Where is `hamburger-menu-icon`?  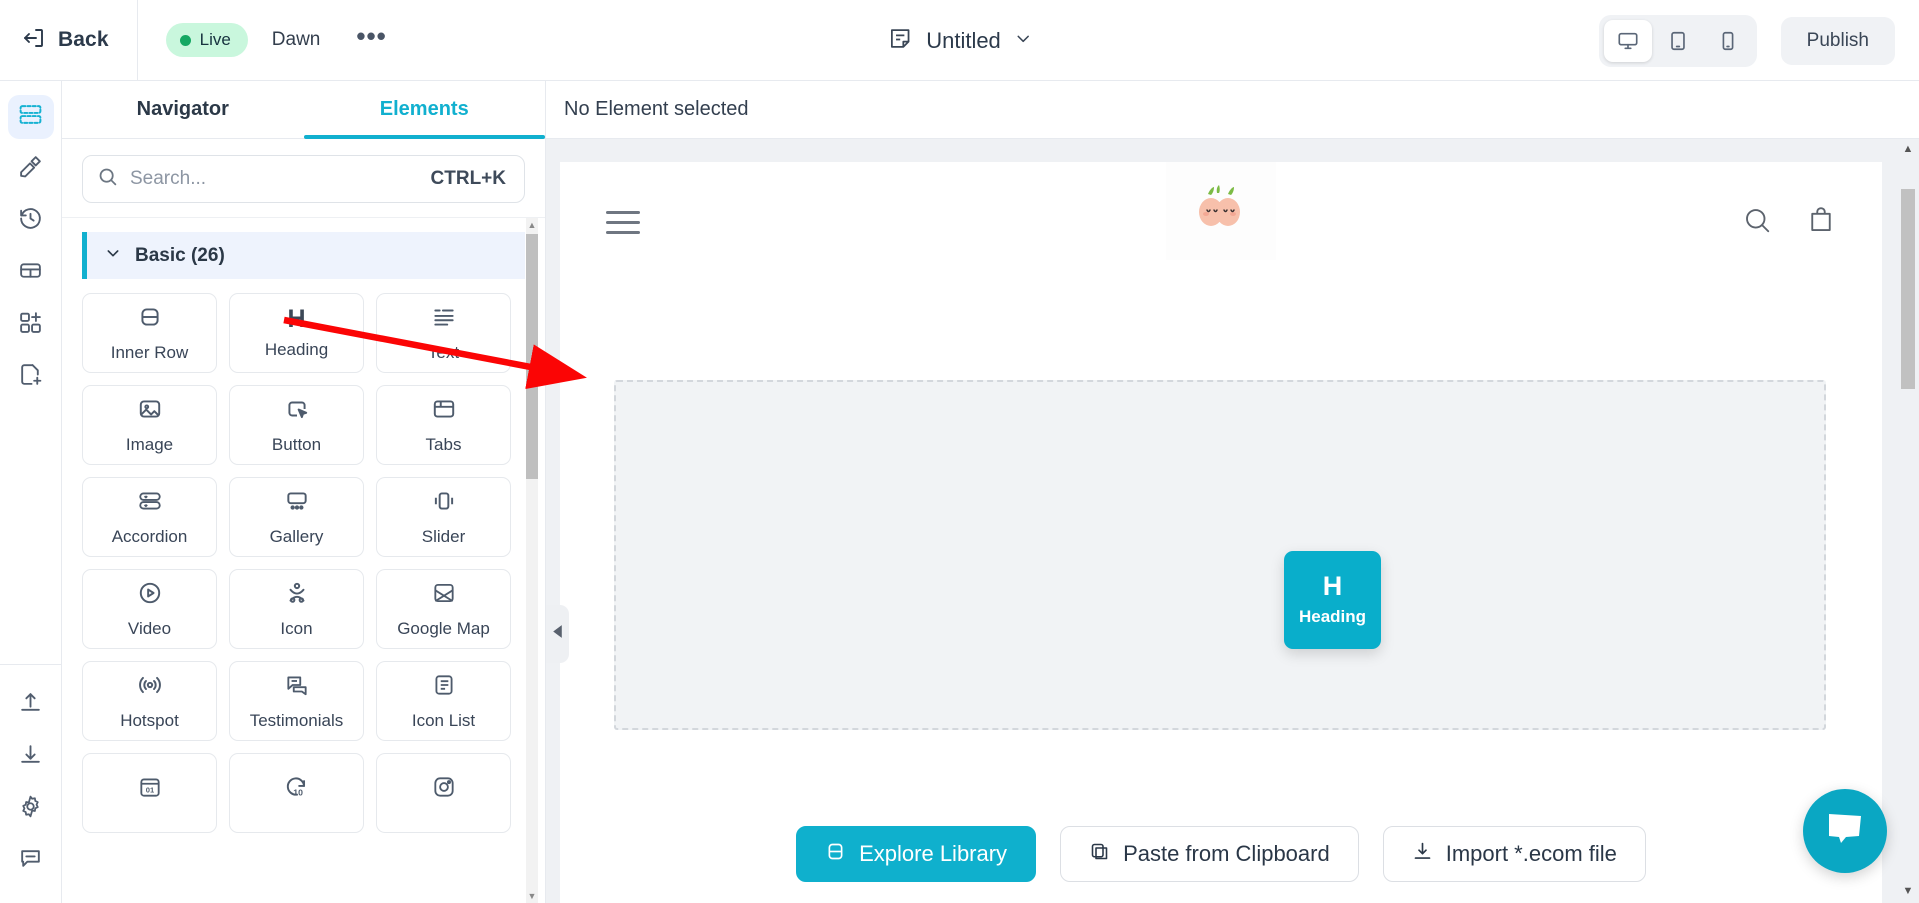 hamburger-menu-icon is located at coordinates (623, 222).